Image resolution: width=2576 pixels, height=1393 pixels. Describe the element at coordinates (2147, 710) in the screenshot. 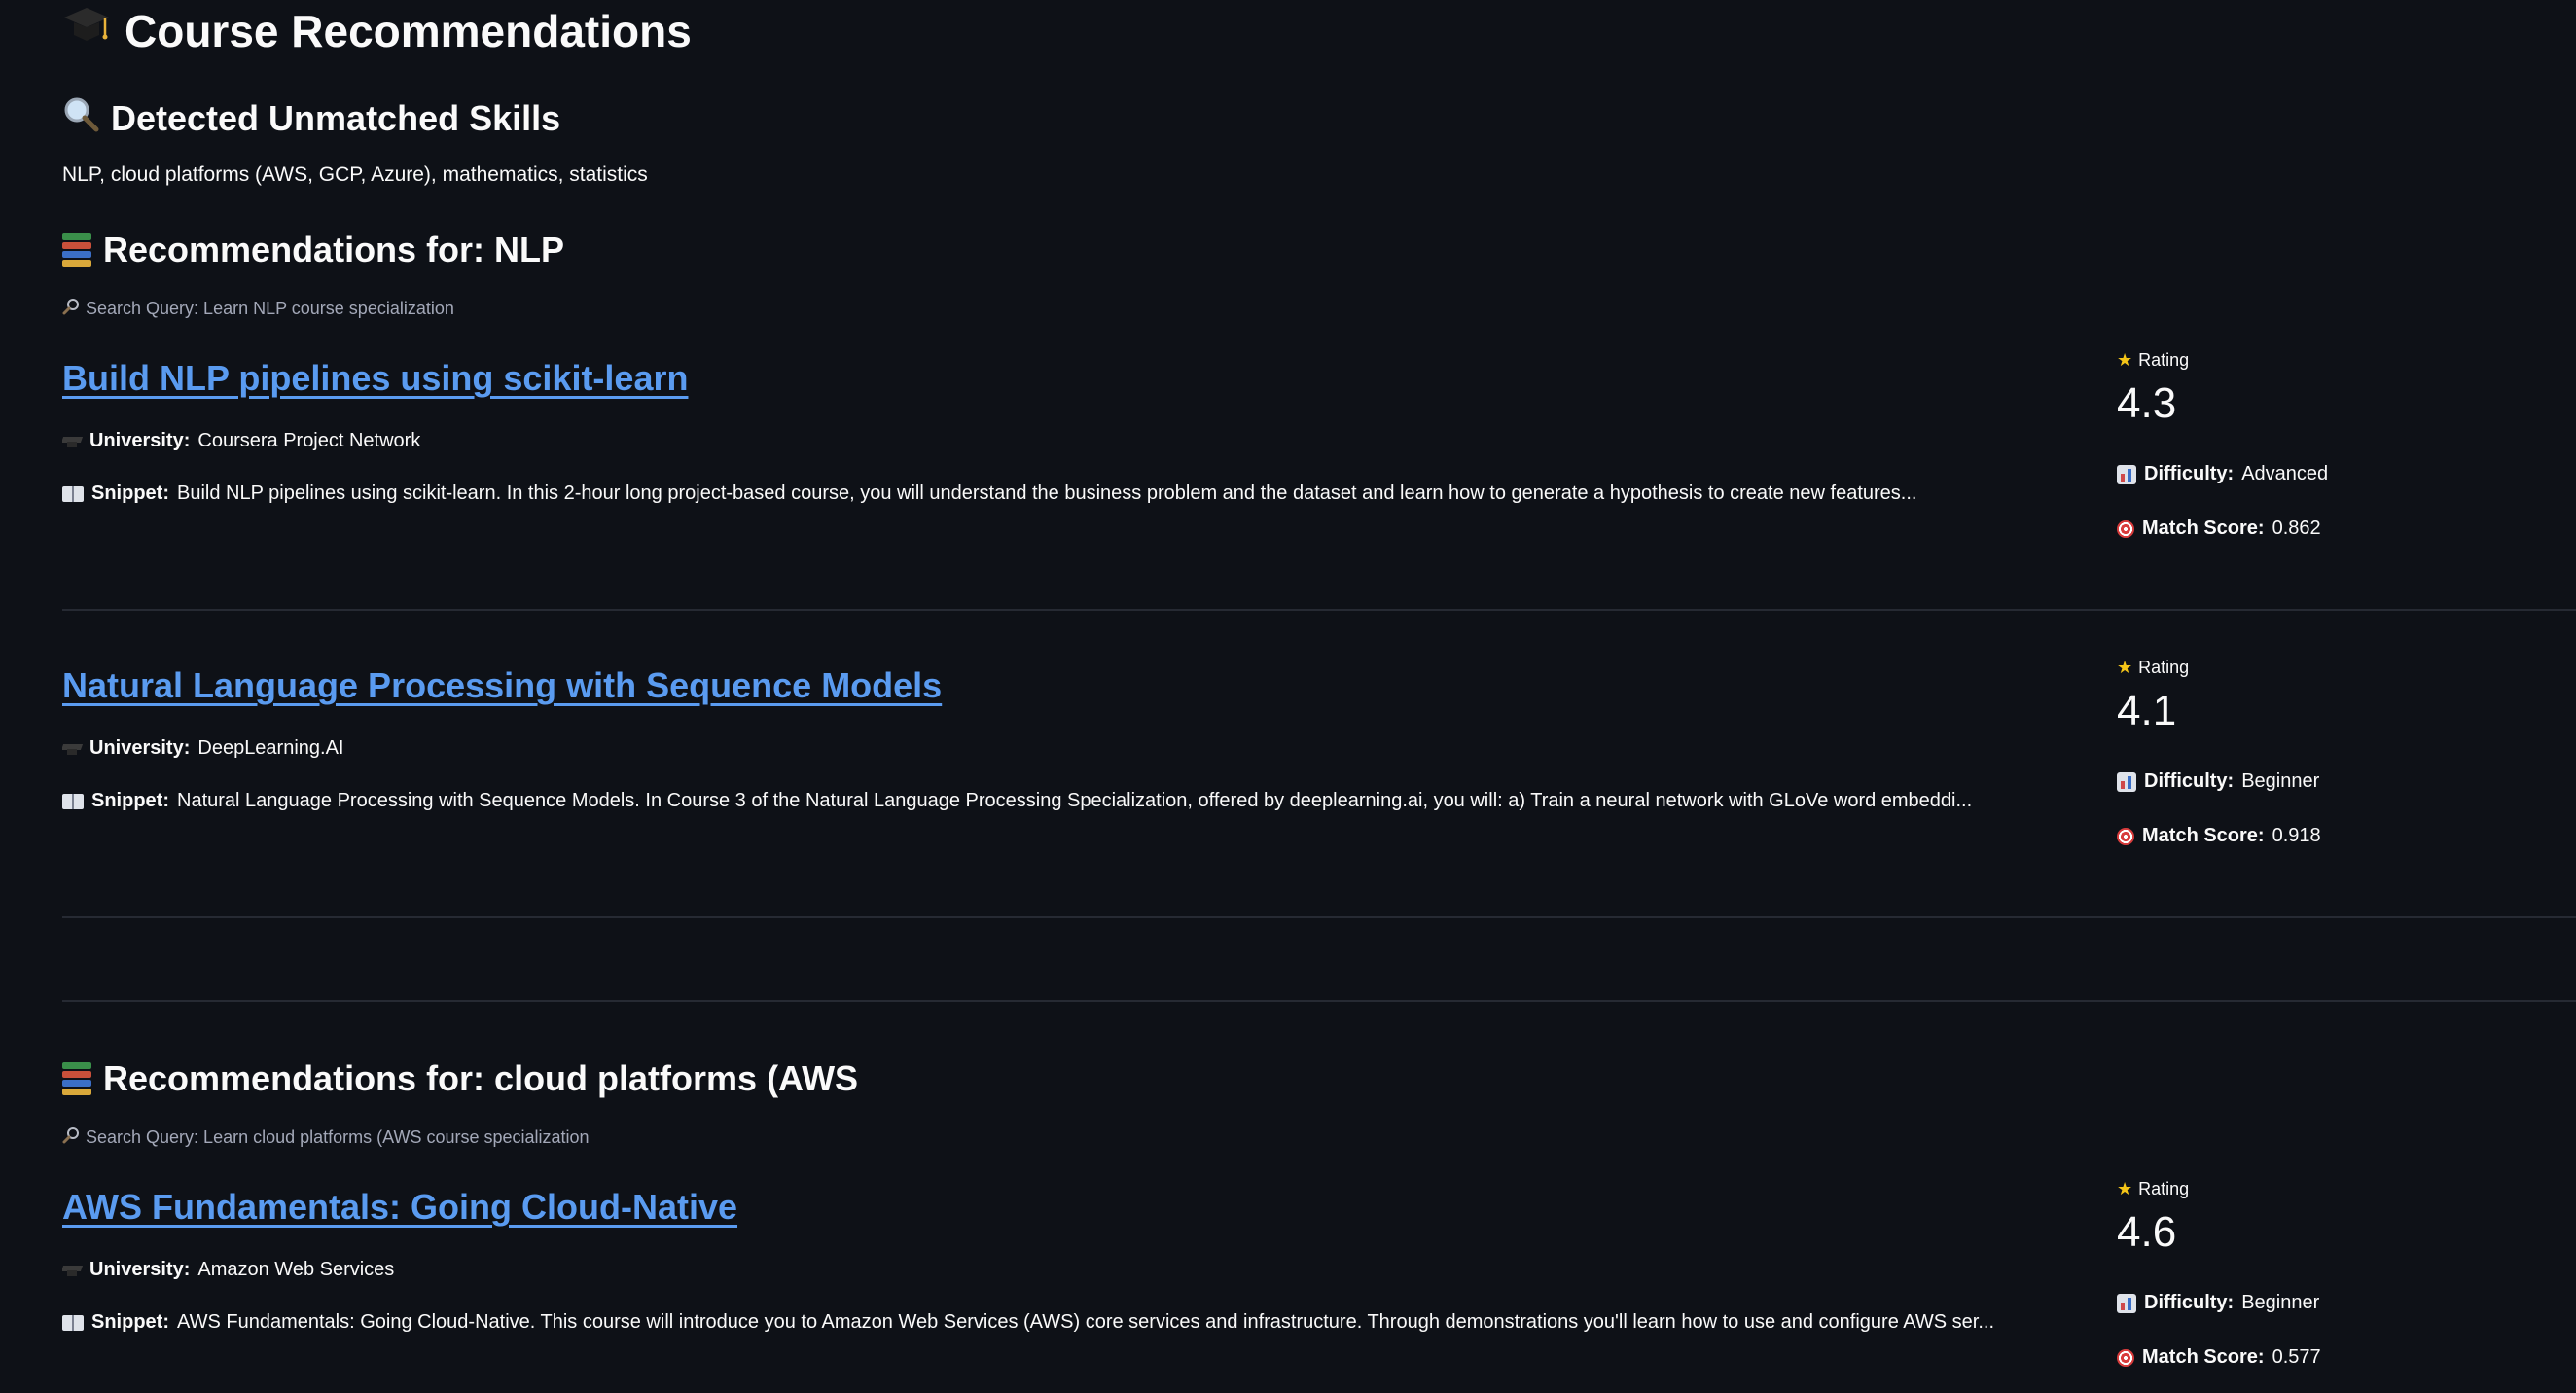

I see `rating-value: 4.1` at that location.